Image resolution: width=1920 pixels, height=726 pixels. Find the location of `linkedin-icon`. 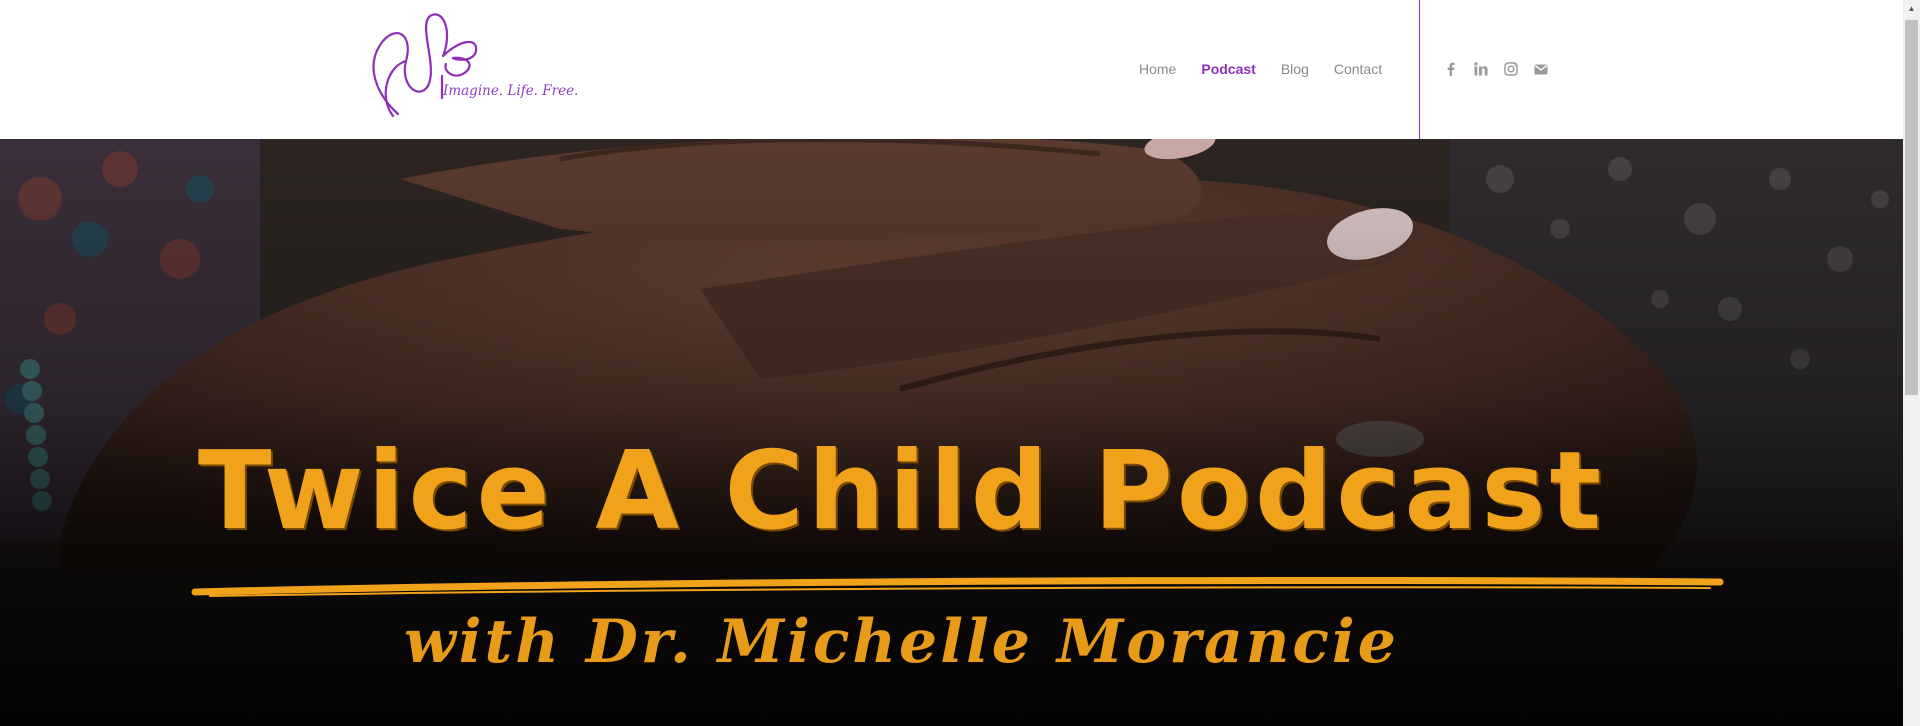

linkedin-icon is located at coordinates (1481, 69).